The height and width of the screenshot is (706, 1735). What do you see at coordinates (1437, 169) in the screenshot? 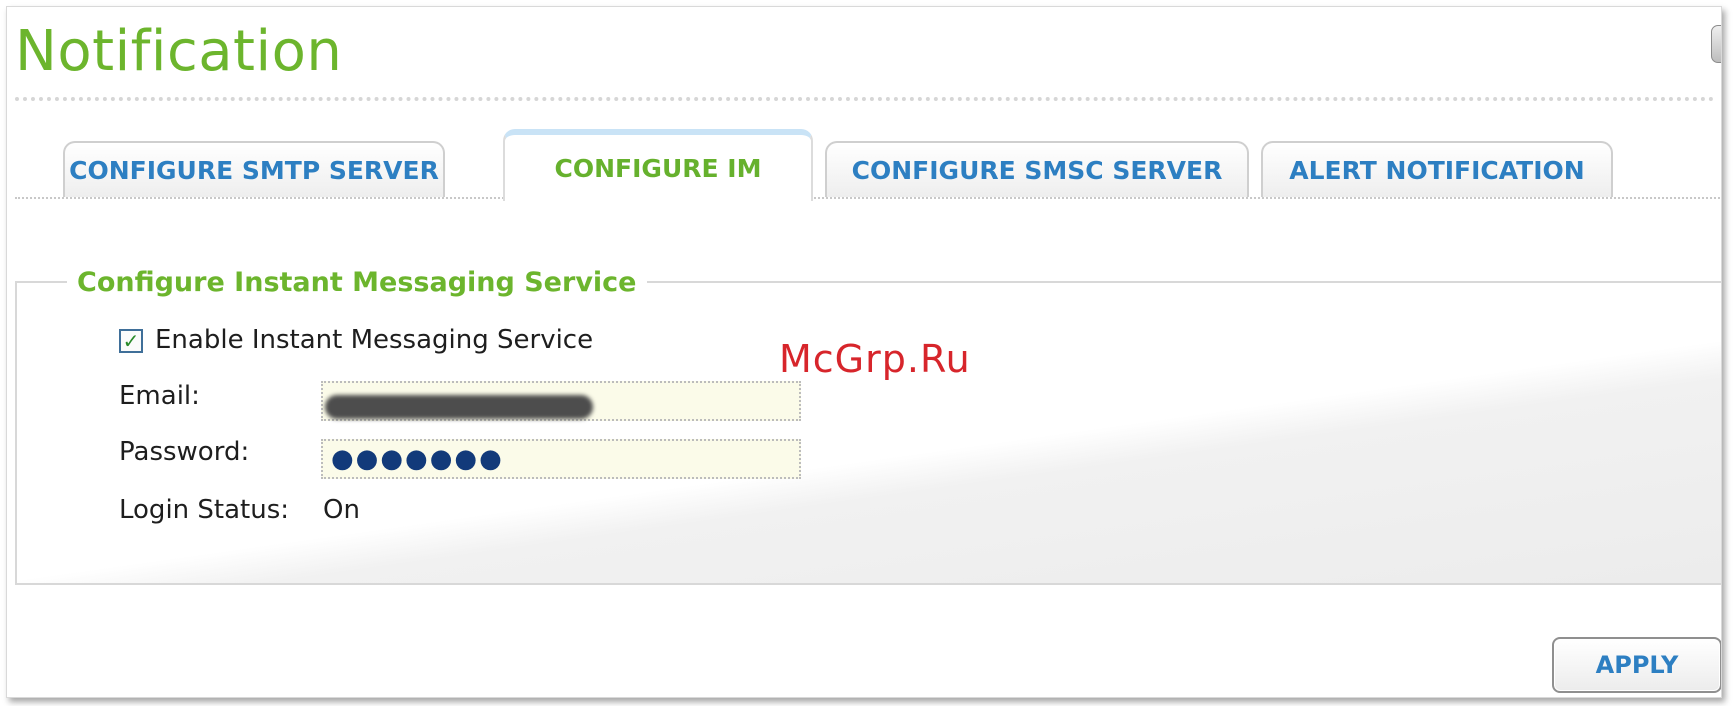
I see `tab-alert-notification: ALERT NOTIFICATION` at bounding box center [1437, 169].